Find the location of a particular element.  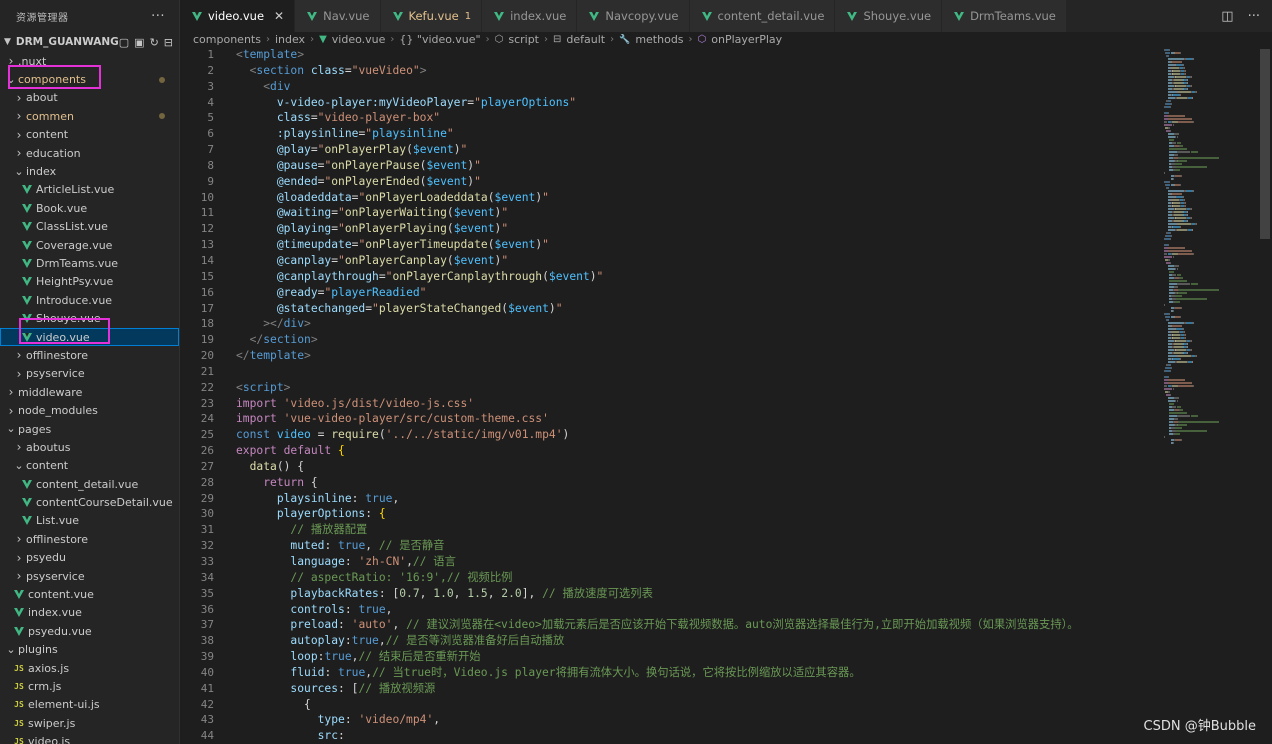

tree-item: content_detail.vue is located at coordinates (89, 484).